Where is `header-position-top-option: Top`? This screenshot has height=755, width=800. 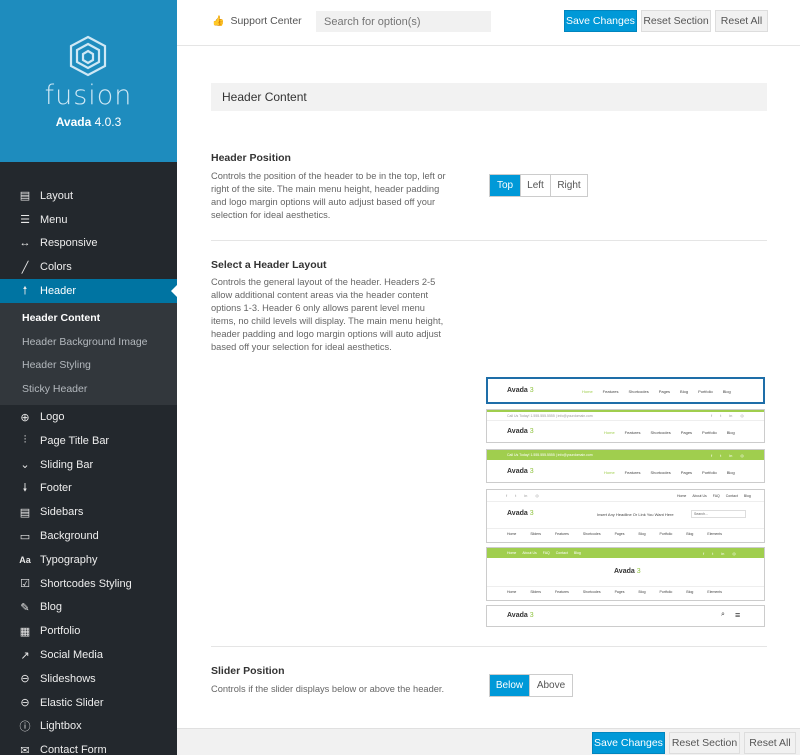 header-position-top-option: Top is located at coordinates (505, 185).